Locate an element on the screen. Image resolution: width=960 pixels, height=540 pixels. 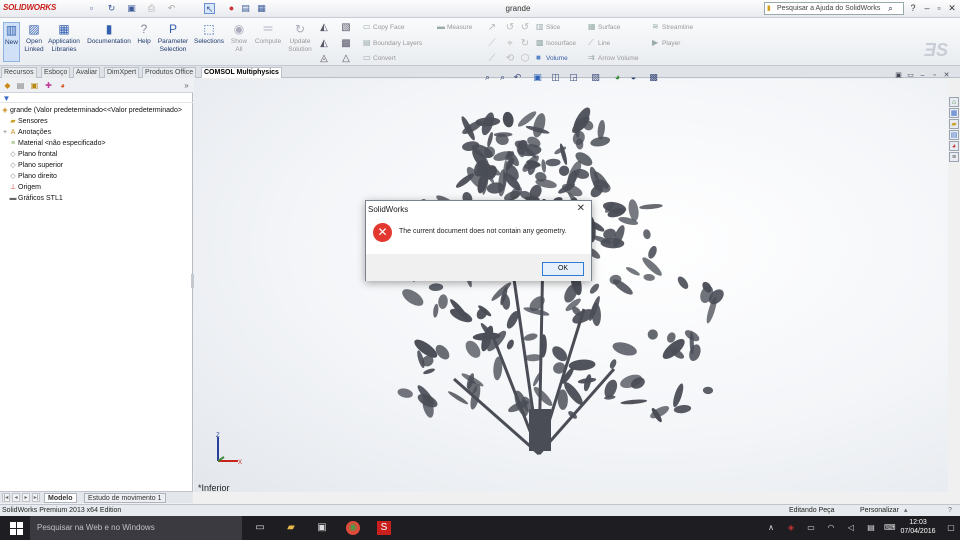
help-search-input: ▮ Pesquisar a Ajuda do SolidWorks ⌕ is located at coordinates (834, 8).